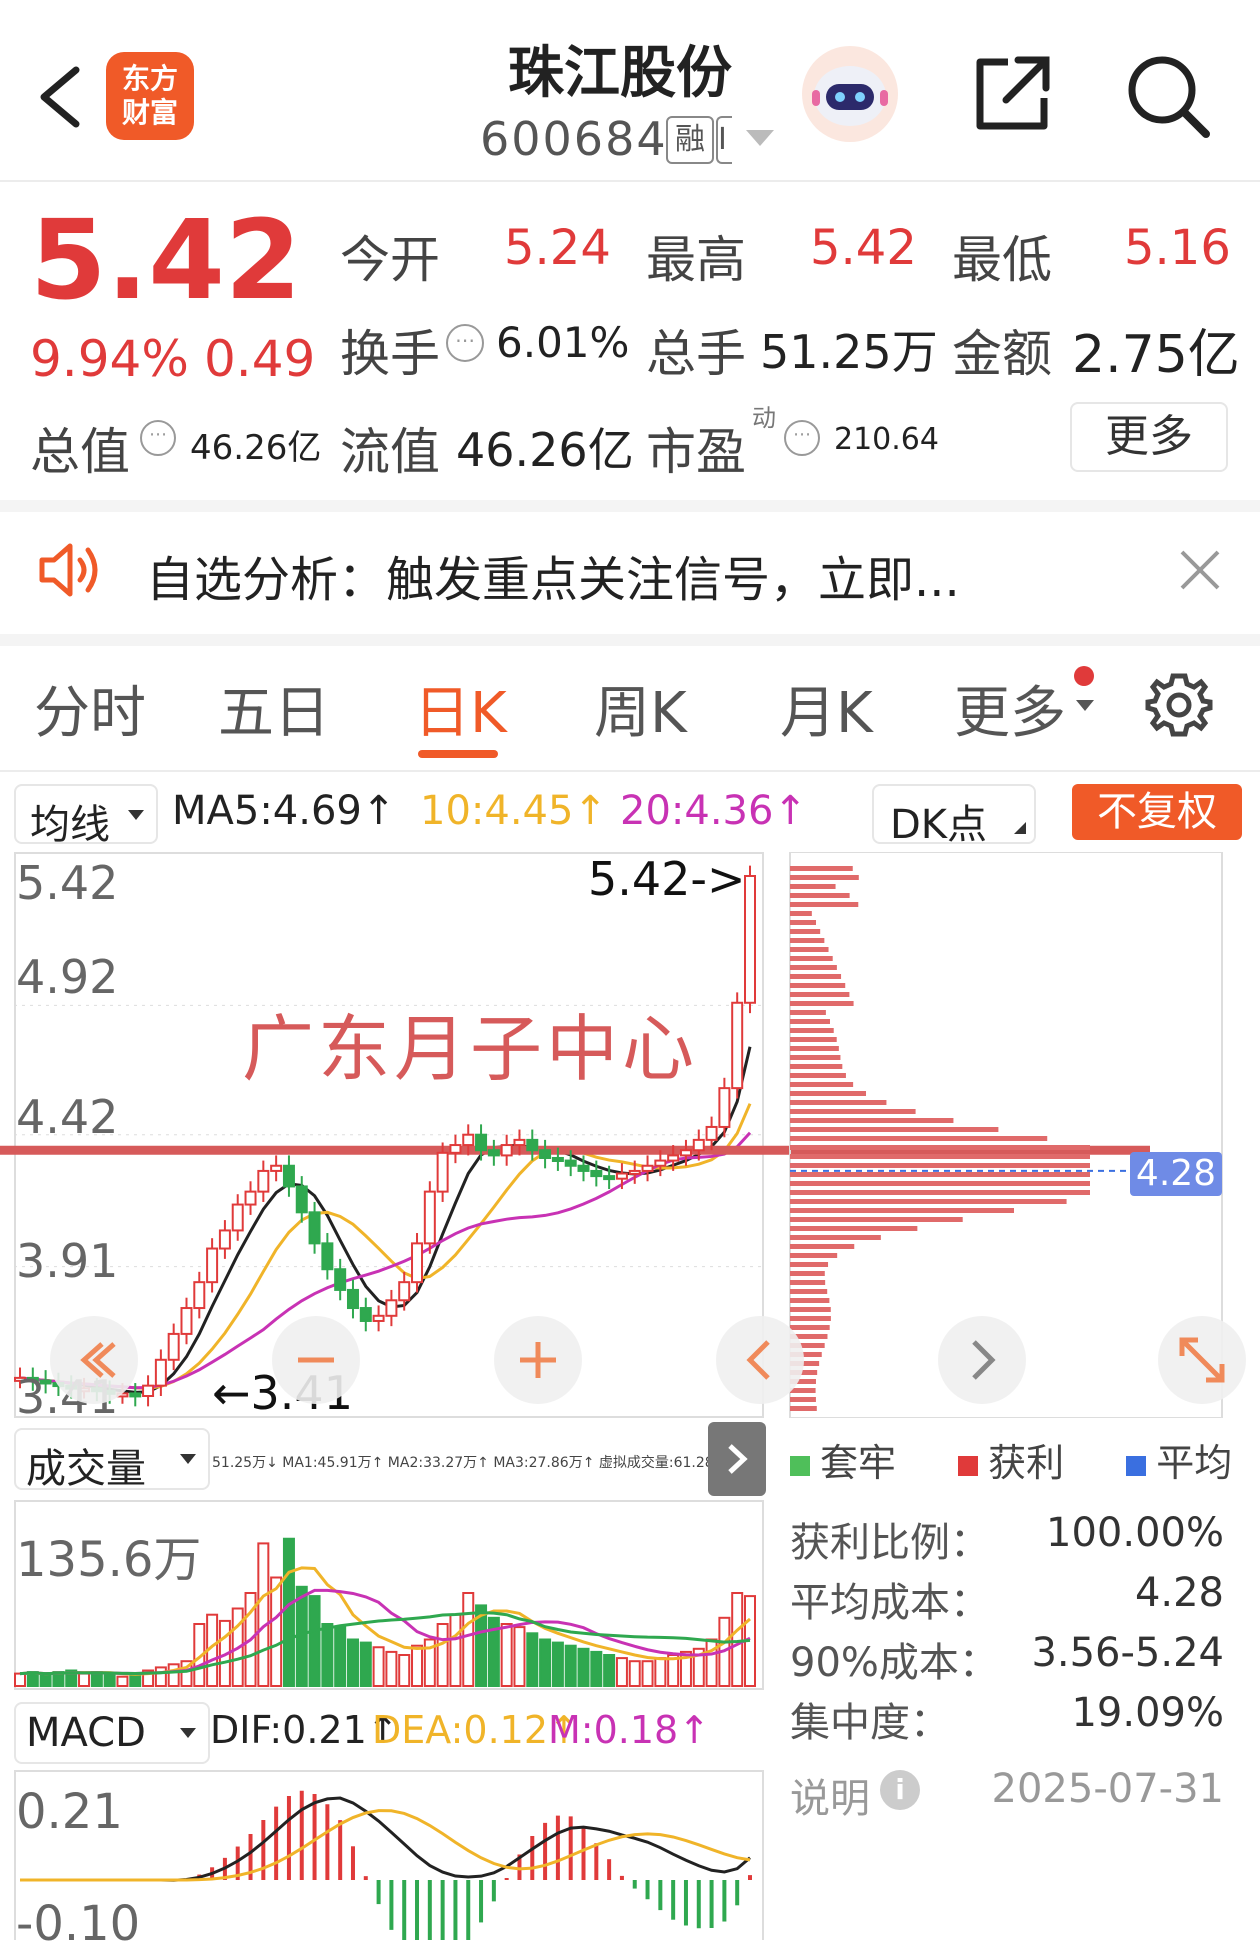  Describe the element at coordinates (304, 1730) in the screenshot. I see `macd-dif: DIF:0.21↑` at that location.